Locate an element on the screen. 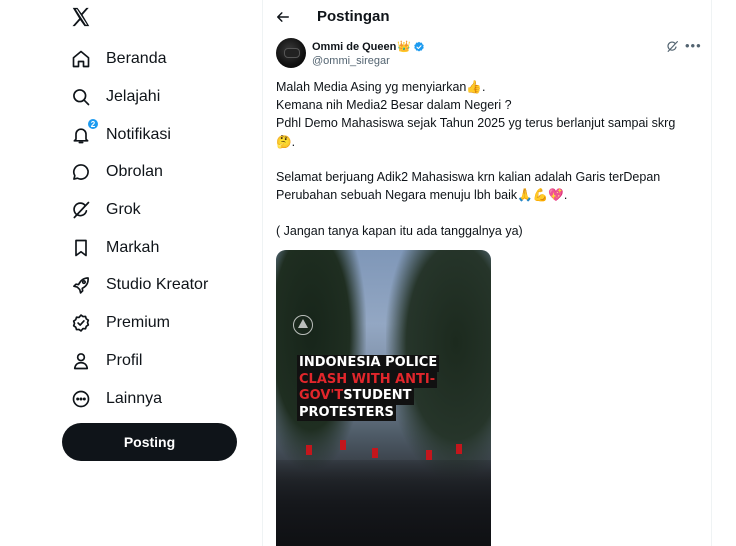  author-handle: @ommi_siregar is located at coordinates (351, 61).